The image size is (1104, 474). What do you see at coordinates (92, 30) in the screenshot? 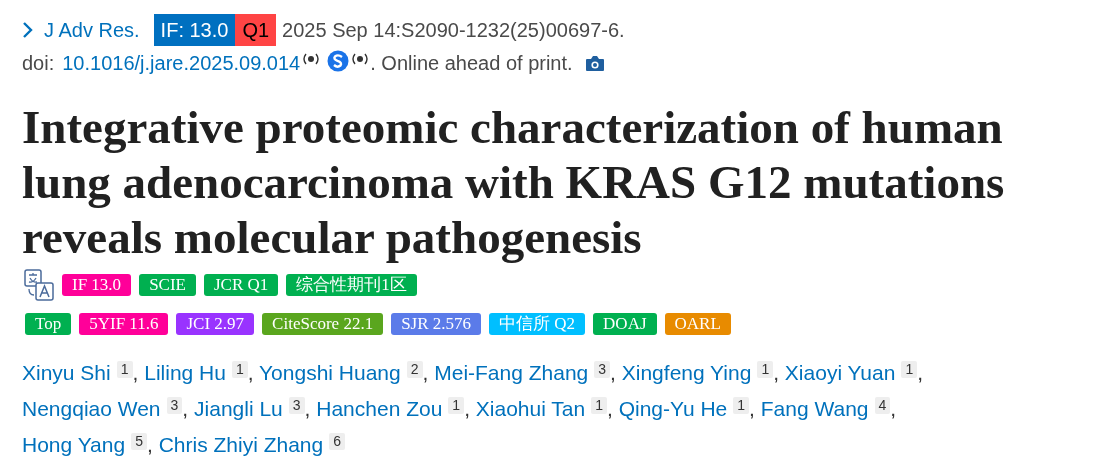
I see `journal-link: J Adv Res.` at bounding box center [92, 30].